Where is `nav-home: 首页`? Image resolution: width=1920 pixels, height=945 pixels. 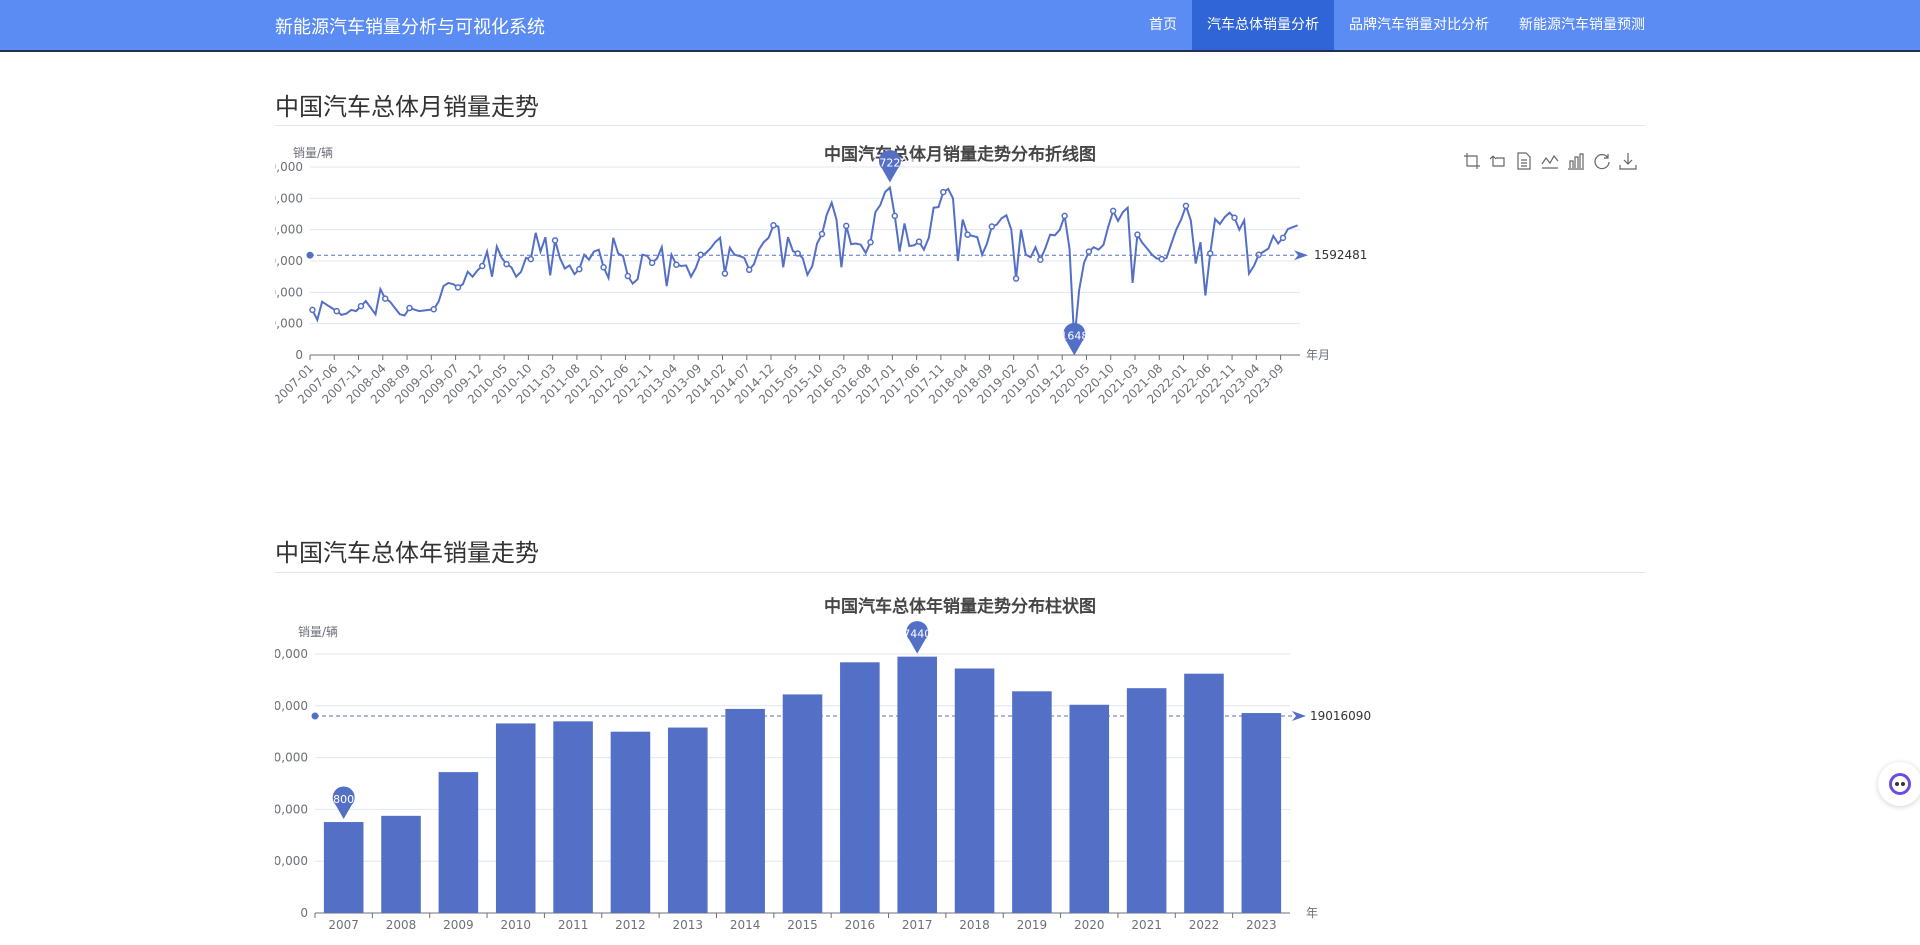
nav-home: 首页 is located at coordinates (1163, 25).